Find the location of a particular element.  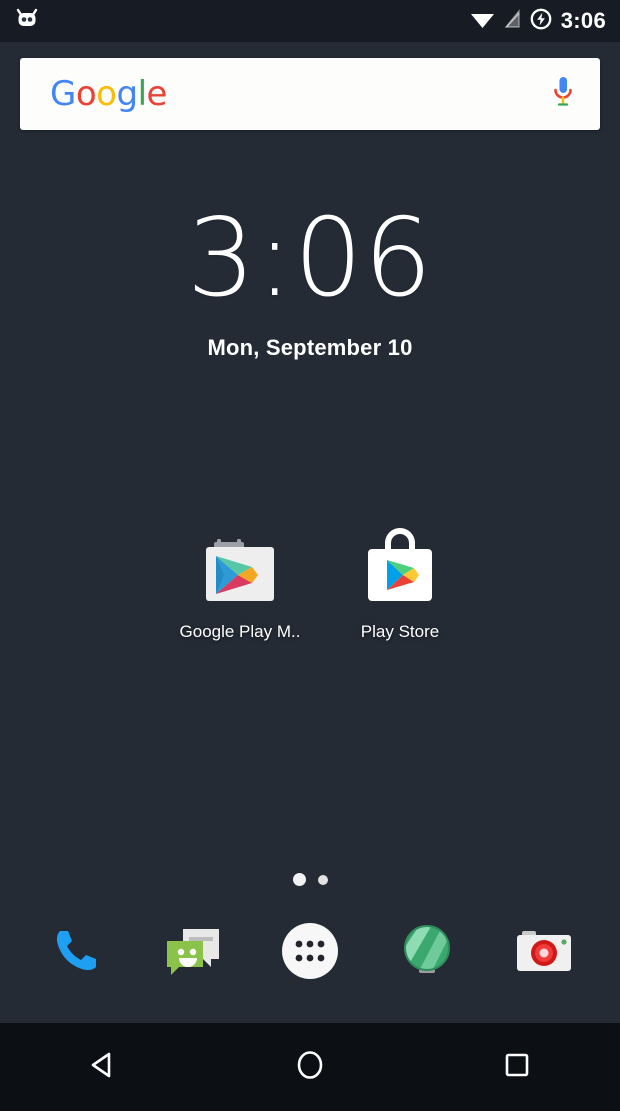

back-triangle-icon is located at coordinates (103, 1067).